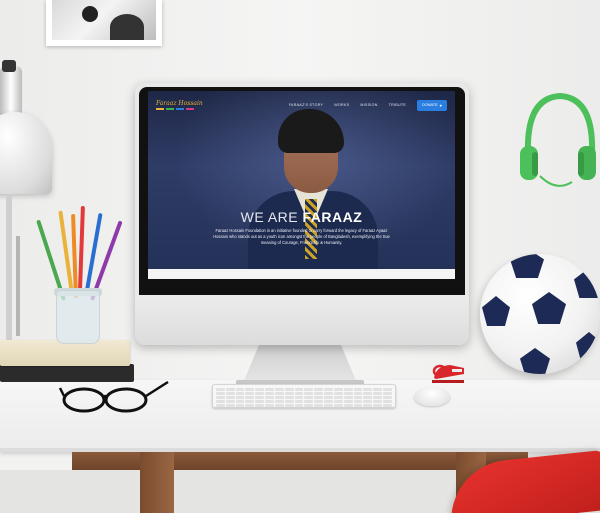  What do you see at coordinates (104, 23) in the screenshot?
I see `photo-frame` at bounding box center [104, 23].